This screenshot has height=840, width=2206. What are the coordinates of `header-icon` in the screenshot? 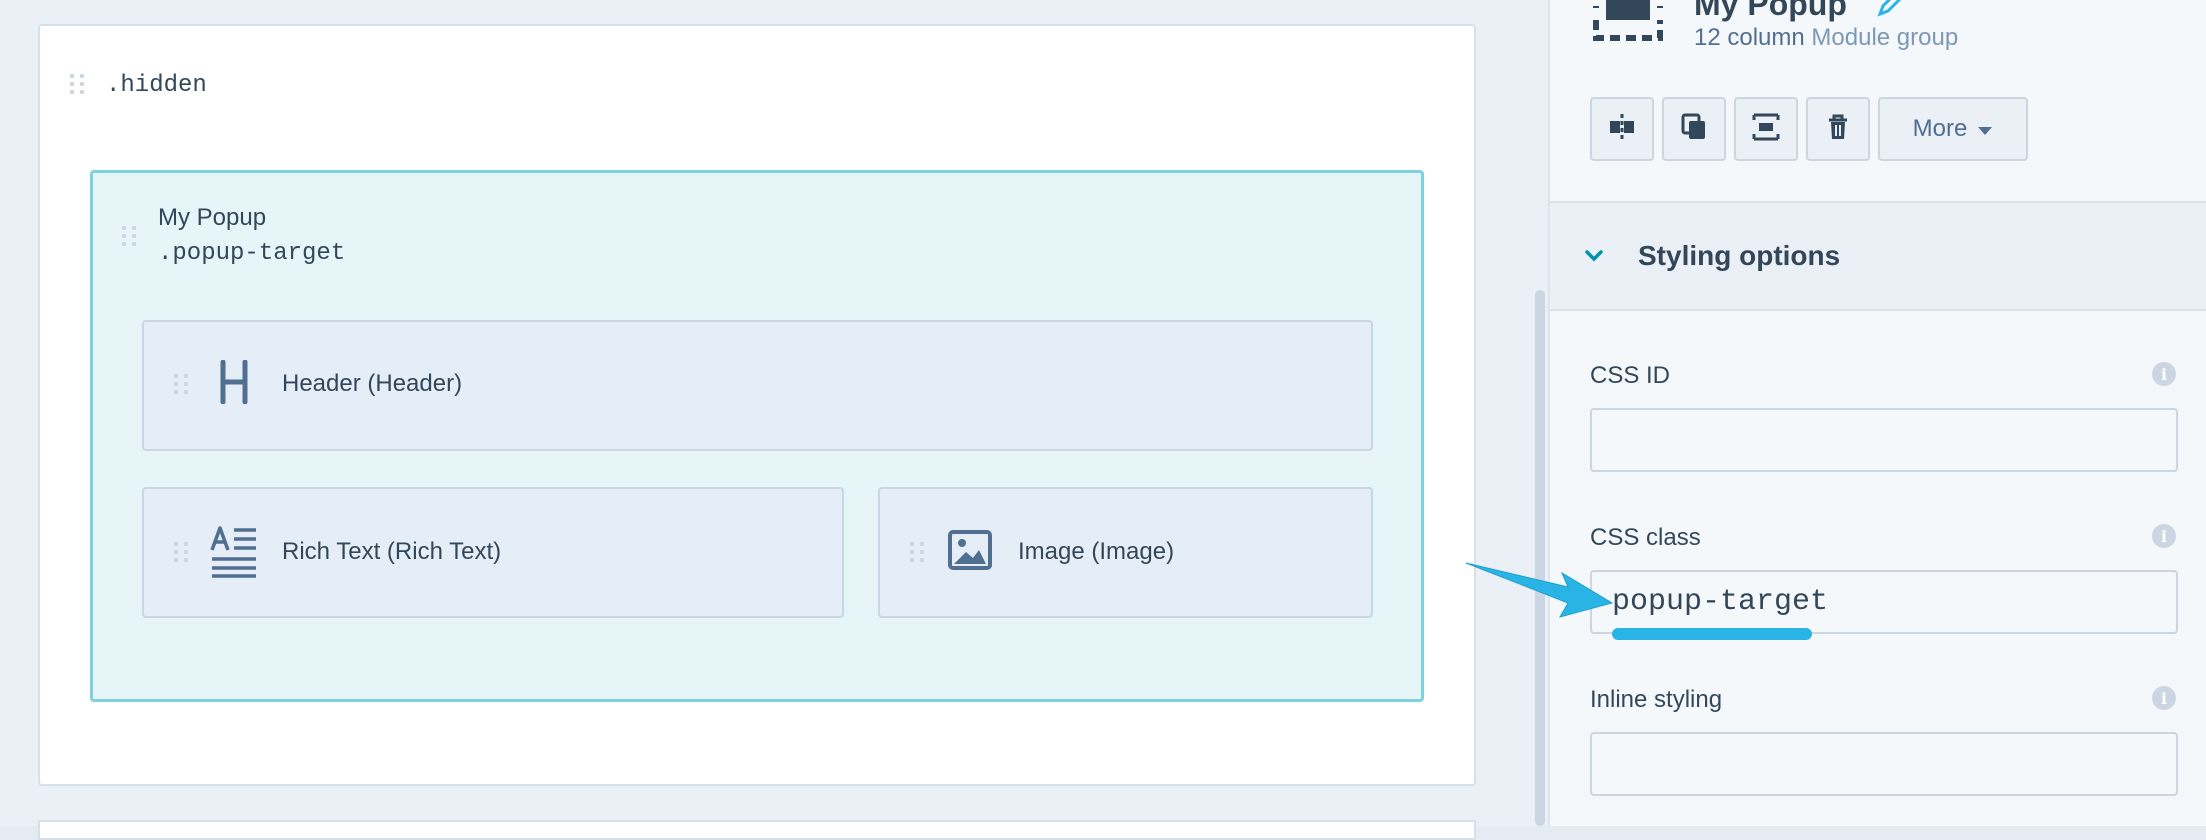 It's located at (234, 382).